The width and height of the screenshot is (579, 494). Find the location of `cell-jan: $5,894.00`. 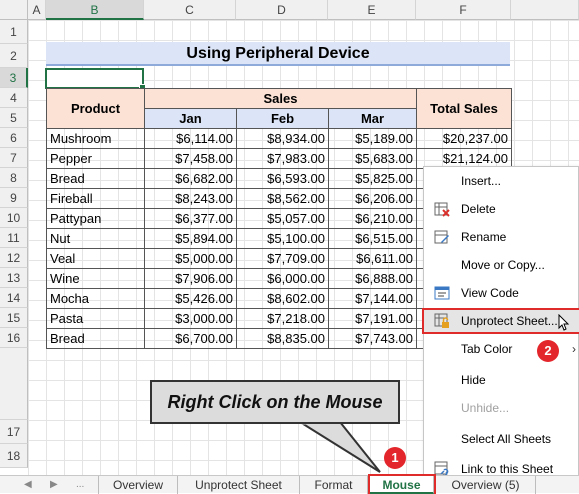

cell-jan: $5,894.00 is located at coordinates (190, 238).